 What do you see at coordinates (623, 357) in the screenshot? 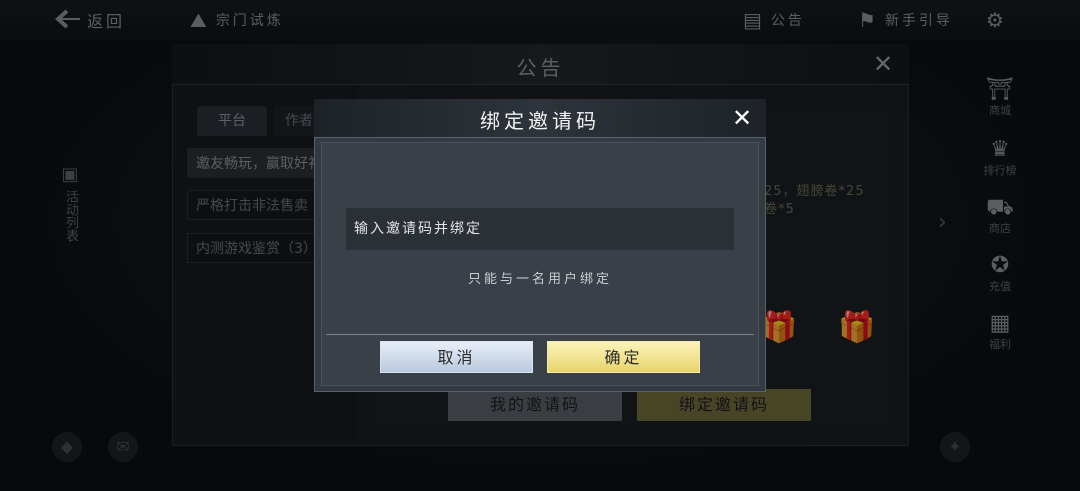
I see `confirm-button: 确定` at bounding box center [623, 357].